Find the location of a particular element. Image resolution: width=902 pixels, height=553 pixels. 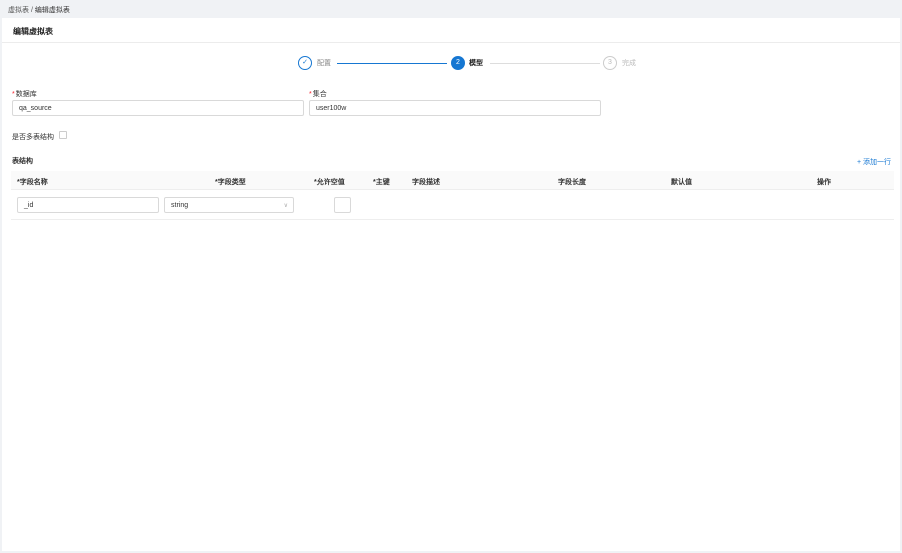

col-pk: *主键 is located at coordinates (381, 182).